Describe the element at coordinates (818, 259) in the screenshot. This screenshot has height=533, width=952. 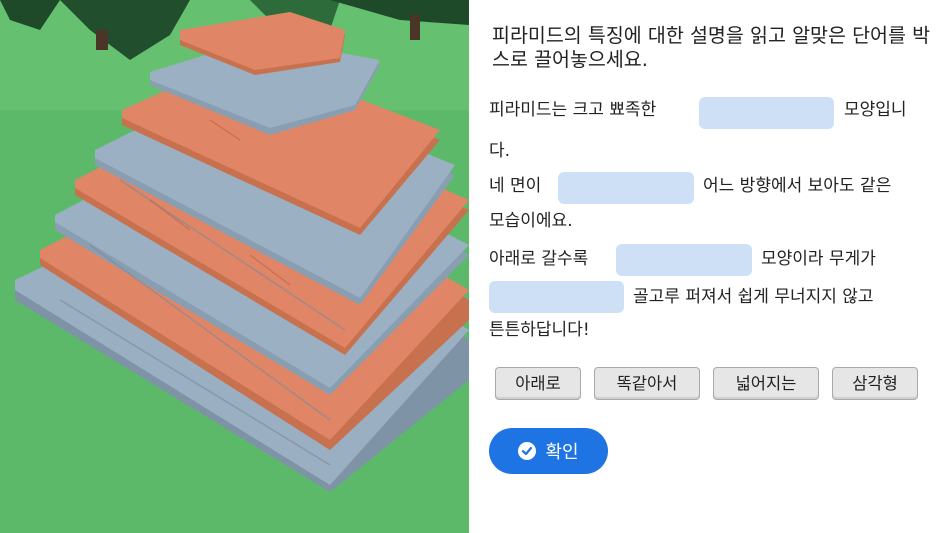
I see `sentence-3-after: 모양이라 무게가` at that location.